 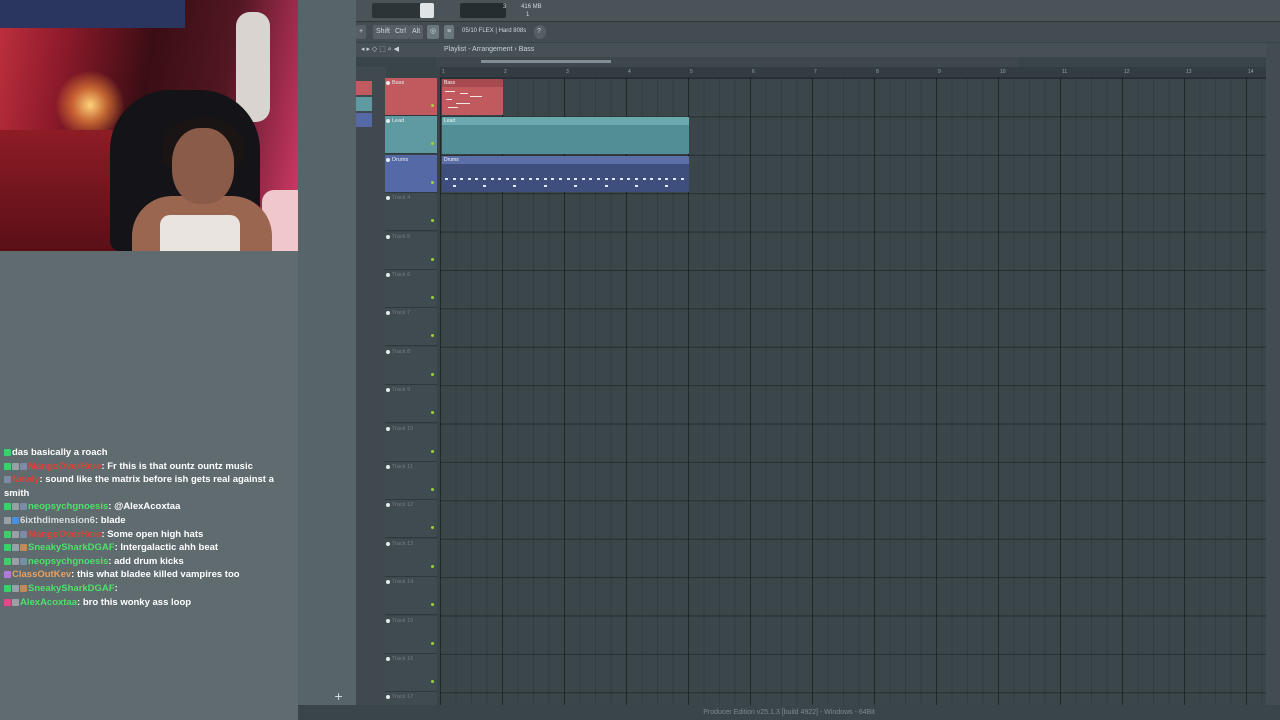 What do you see at coordinates (411, 634) in the screenshot?
I see `track-header: Track 15` at bounding box center [411, 634].